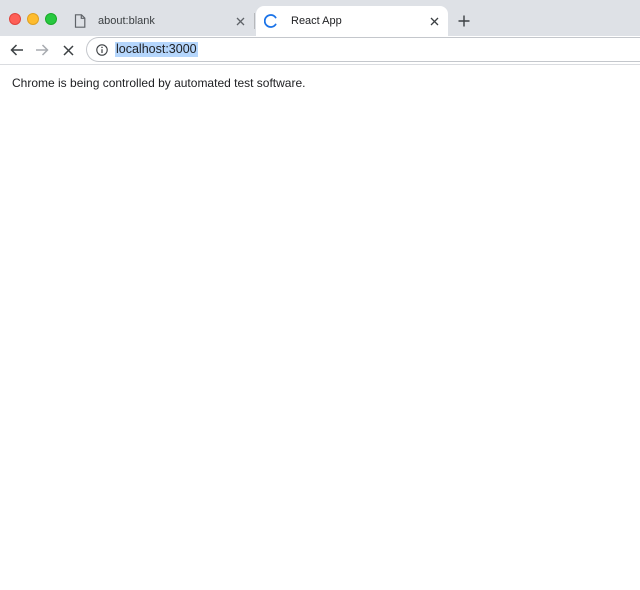 The image size is (640, 590). Describe the element at coordinates (80, 21) in the screenshot. I see `page-icon` at that location.